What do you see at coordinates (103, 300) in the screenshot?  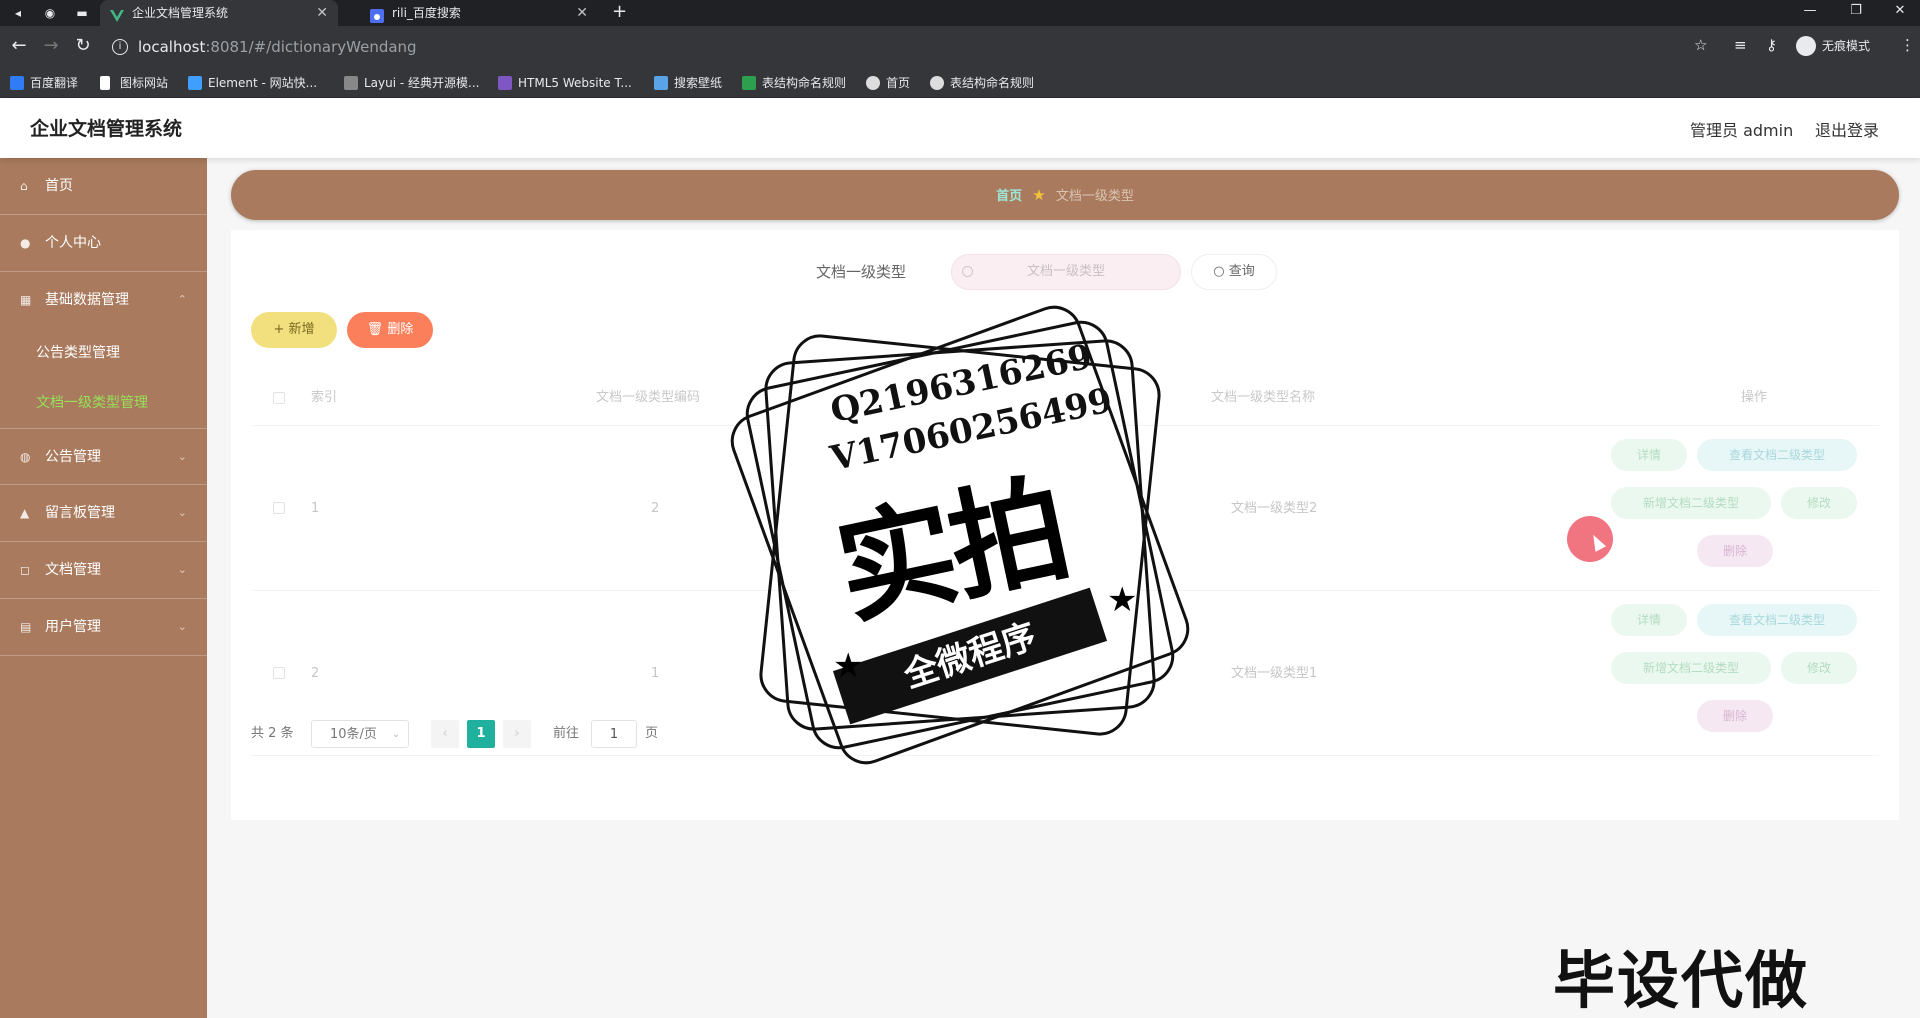 I see `sidebar-item-basic-data: ▦ 基础数据管理 ⌃` at bounding box center [103, 300].